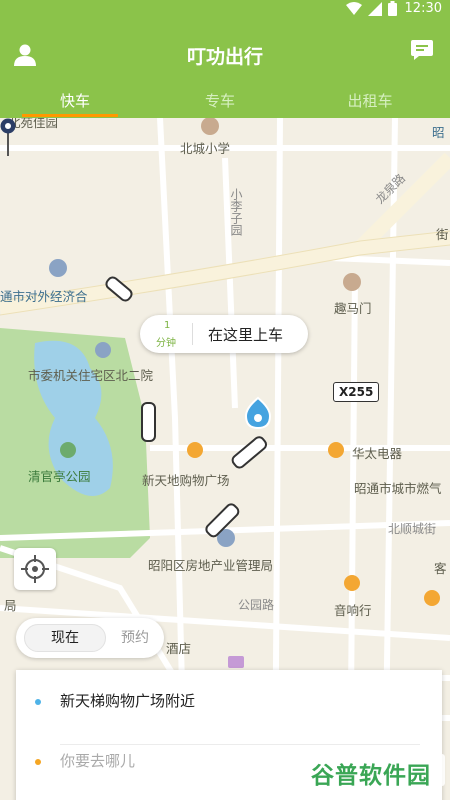 This screenshot has width=450, height=800. I want to click on service-tabs: 快车 专车 出租车, so click(225, 102).